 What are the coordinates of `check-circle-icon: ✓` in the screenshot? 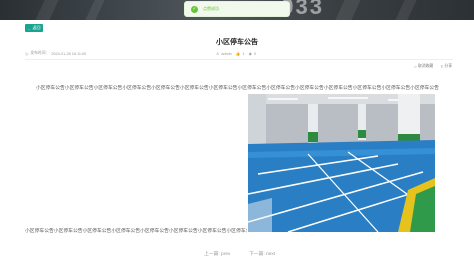 It's located at (194, 9).